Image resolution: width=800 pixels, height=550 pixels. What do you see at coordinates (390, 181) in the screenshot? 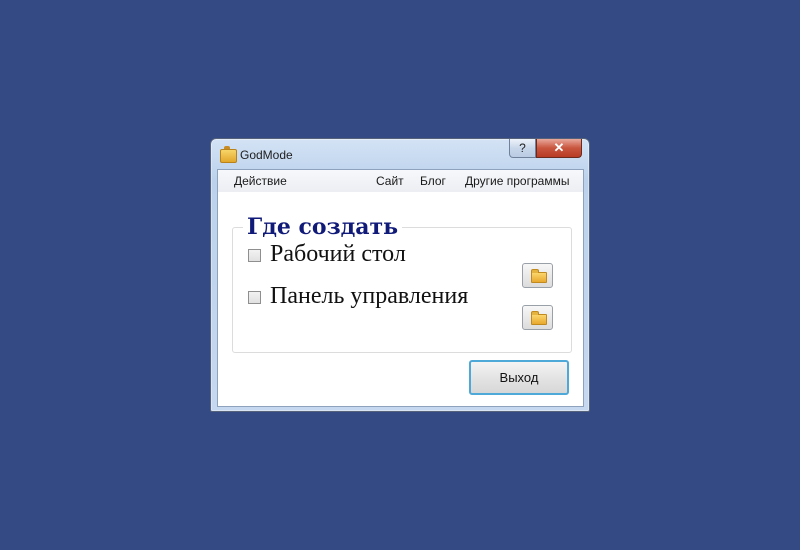
I see `menu-item-site: Сайт` at bounding box center [390, 181].